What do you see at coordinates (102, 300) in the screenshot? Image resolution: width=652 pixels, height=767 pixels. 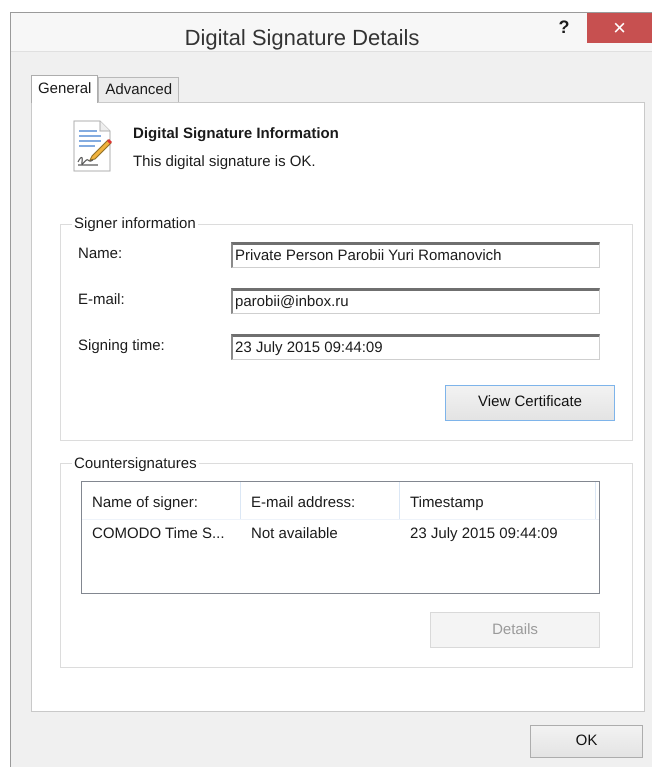 I see `field-label: E-mail:` at bounding box center [102, 300].